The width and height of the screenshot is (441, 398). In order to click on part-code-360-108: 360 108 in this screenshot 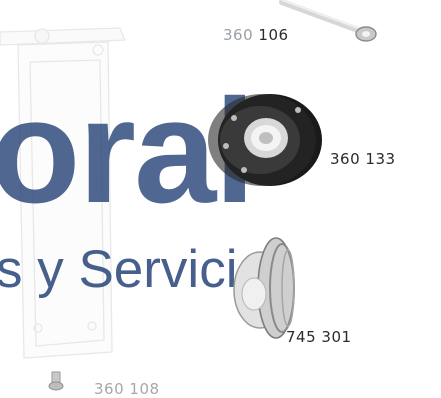, I will do `click(127, 389)`.